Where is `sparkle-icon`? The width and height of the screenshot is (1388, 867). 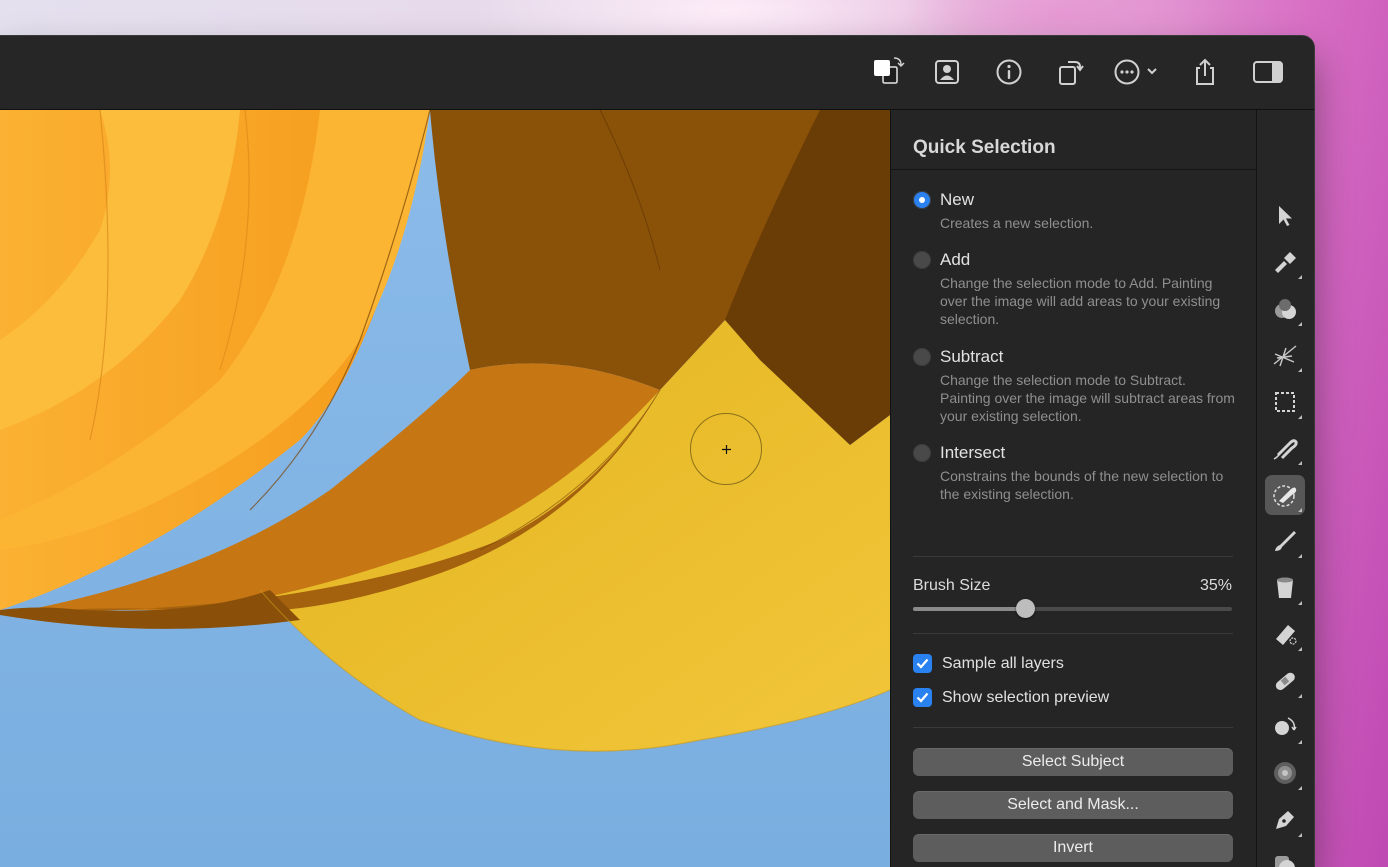
sparkle-icon is located at coordinates (1285, 356).